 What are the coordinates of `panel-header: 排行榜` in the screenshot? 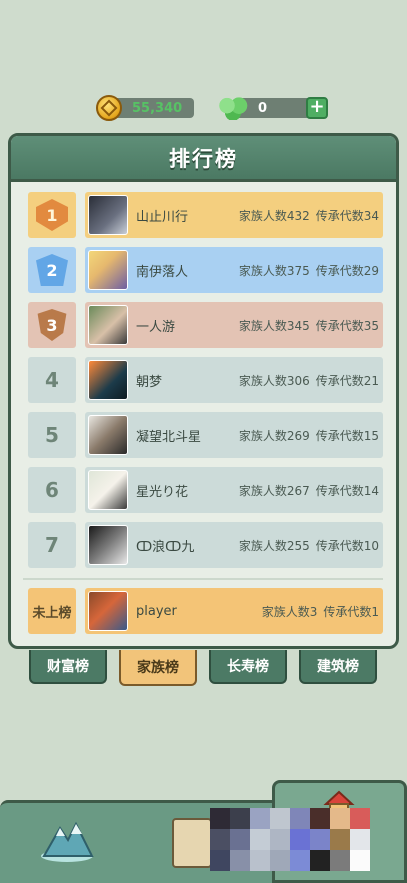 It's located at (203, 159).